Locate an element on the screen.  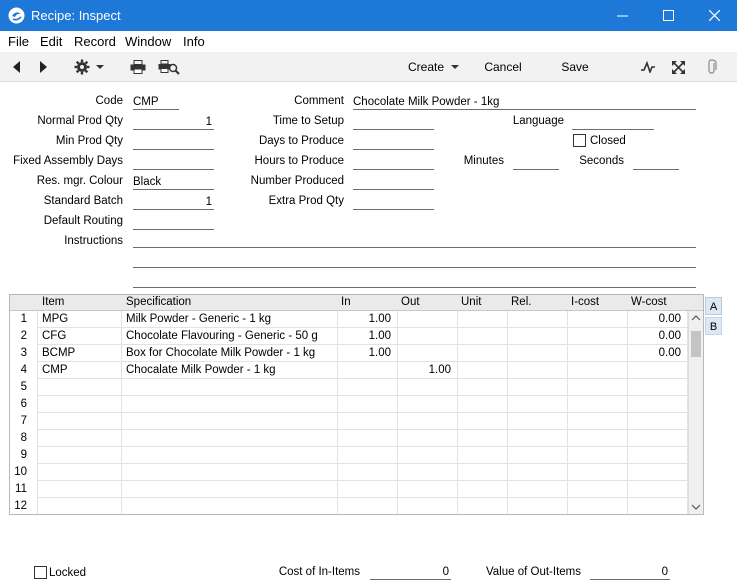
table-row: 4 CMP Chocalate Milk Powder - 1 kg 1.00 is located at coordinates (349, 370).